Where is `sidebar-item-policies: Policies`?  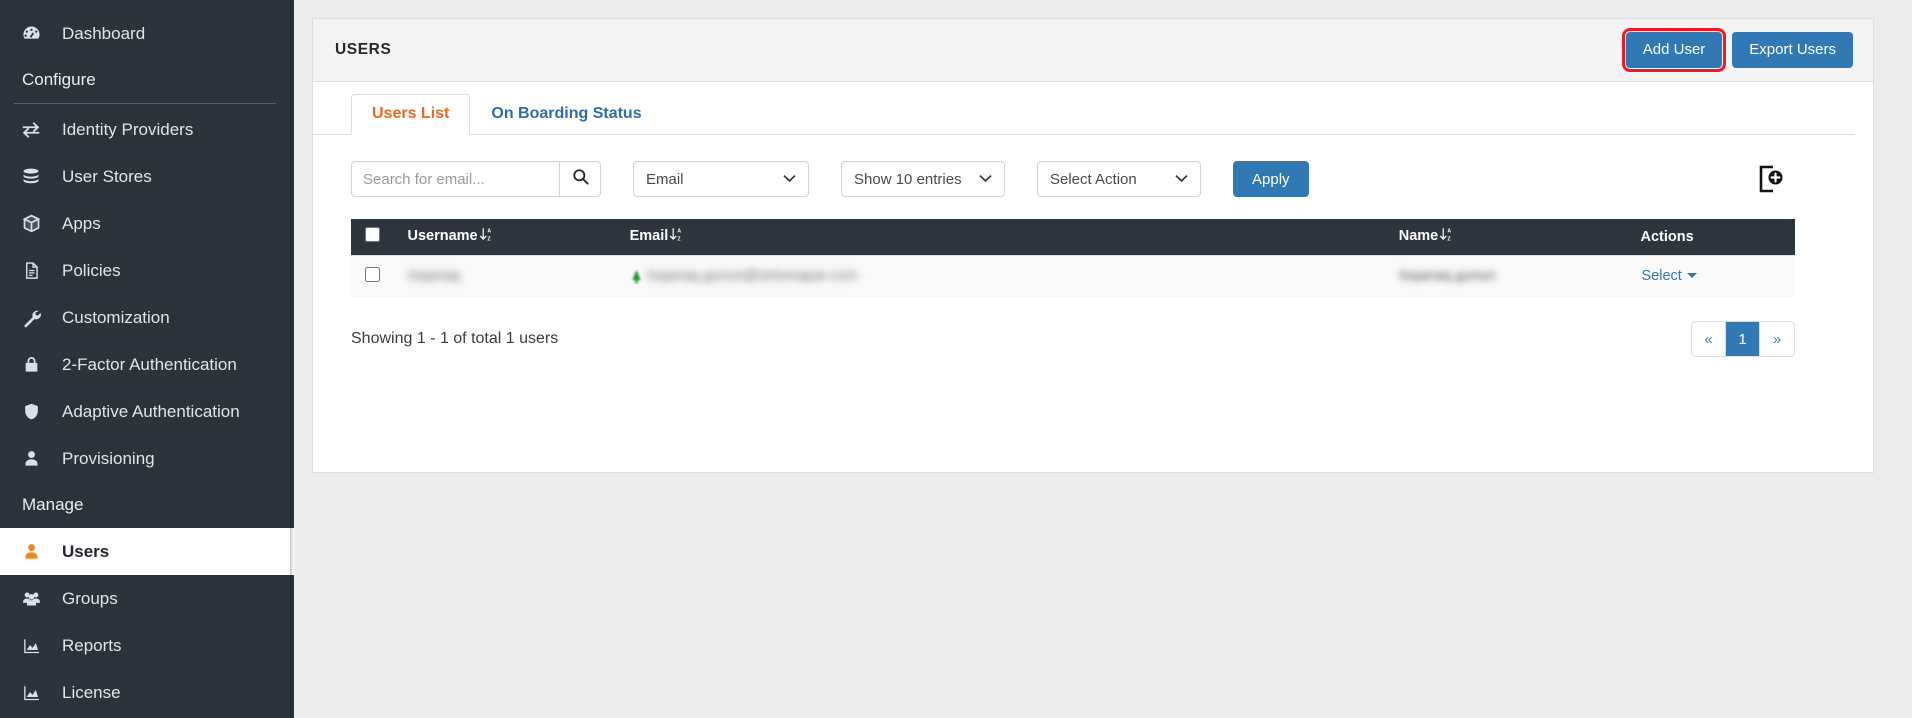 sidebar-item-policies: Policies is located at coordinates (147, 270).